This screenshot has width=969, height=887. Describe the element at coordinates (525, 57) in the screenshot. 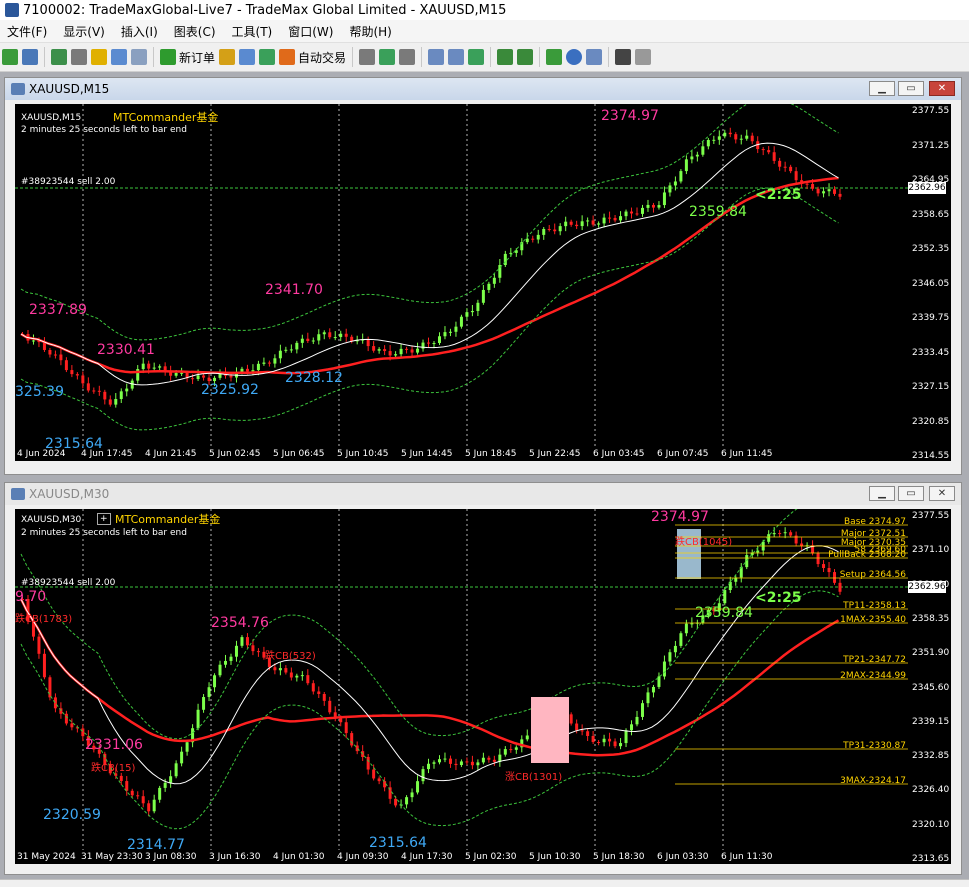

I see `chart-shift-button` at that location.